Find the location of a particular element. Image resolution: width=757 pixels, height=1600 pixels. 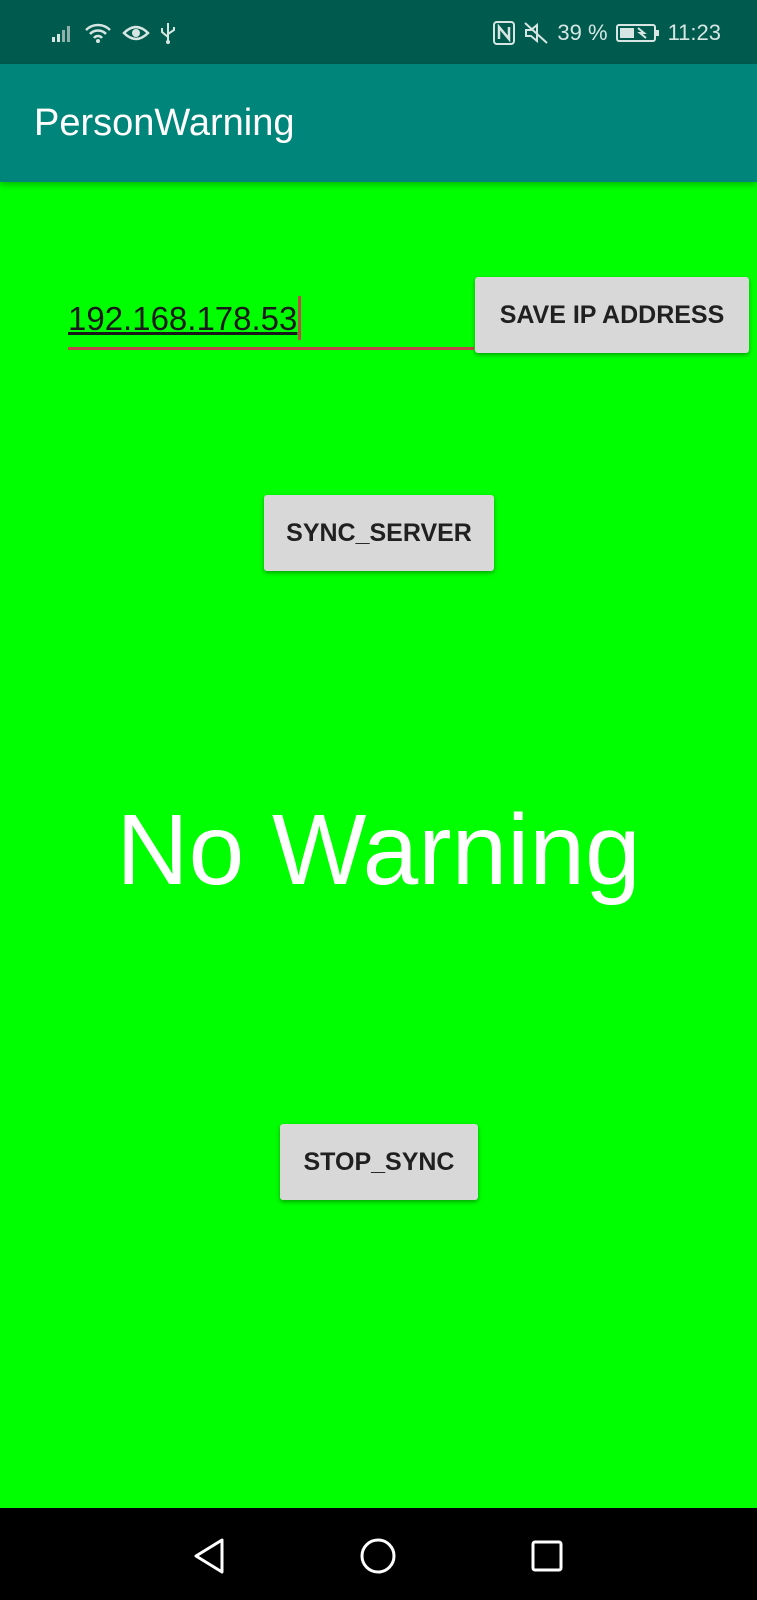

sync-server-button: SYNC_SERVER is located at coordinates (379, 533).